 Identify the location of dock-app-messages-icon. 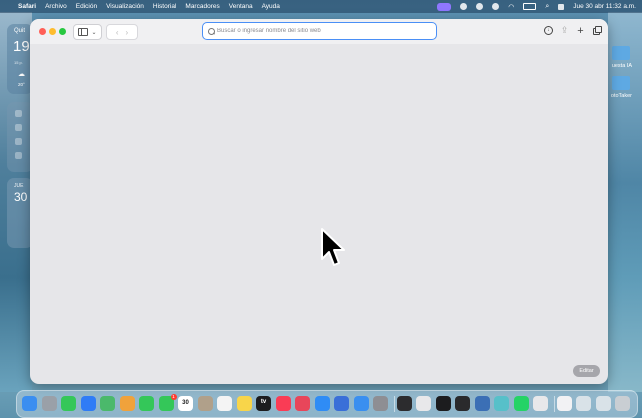
(68, 403).